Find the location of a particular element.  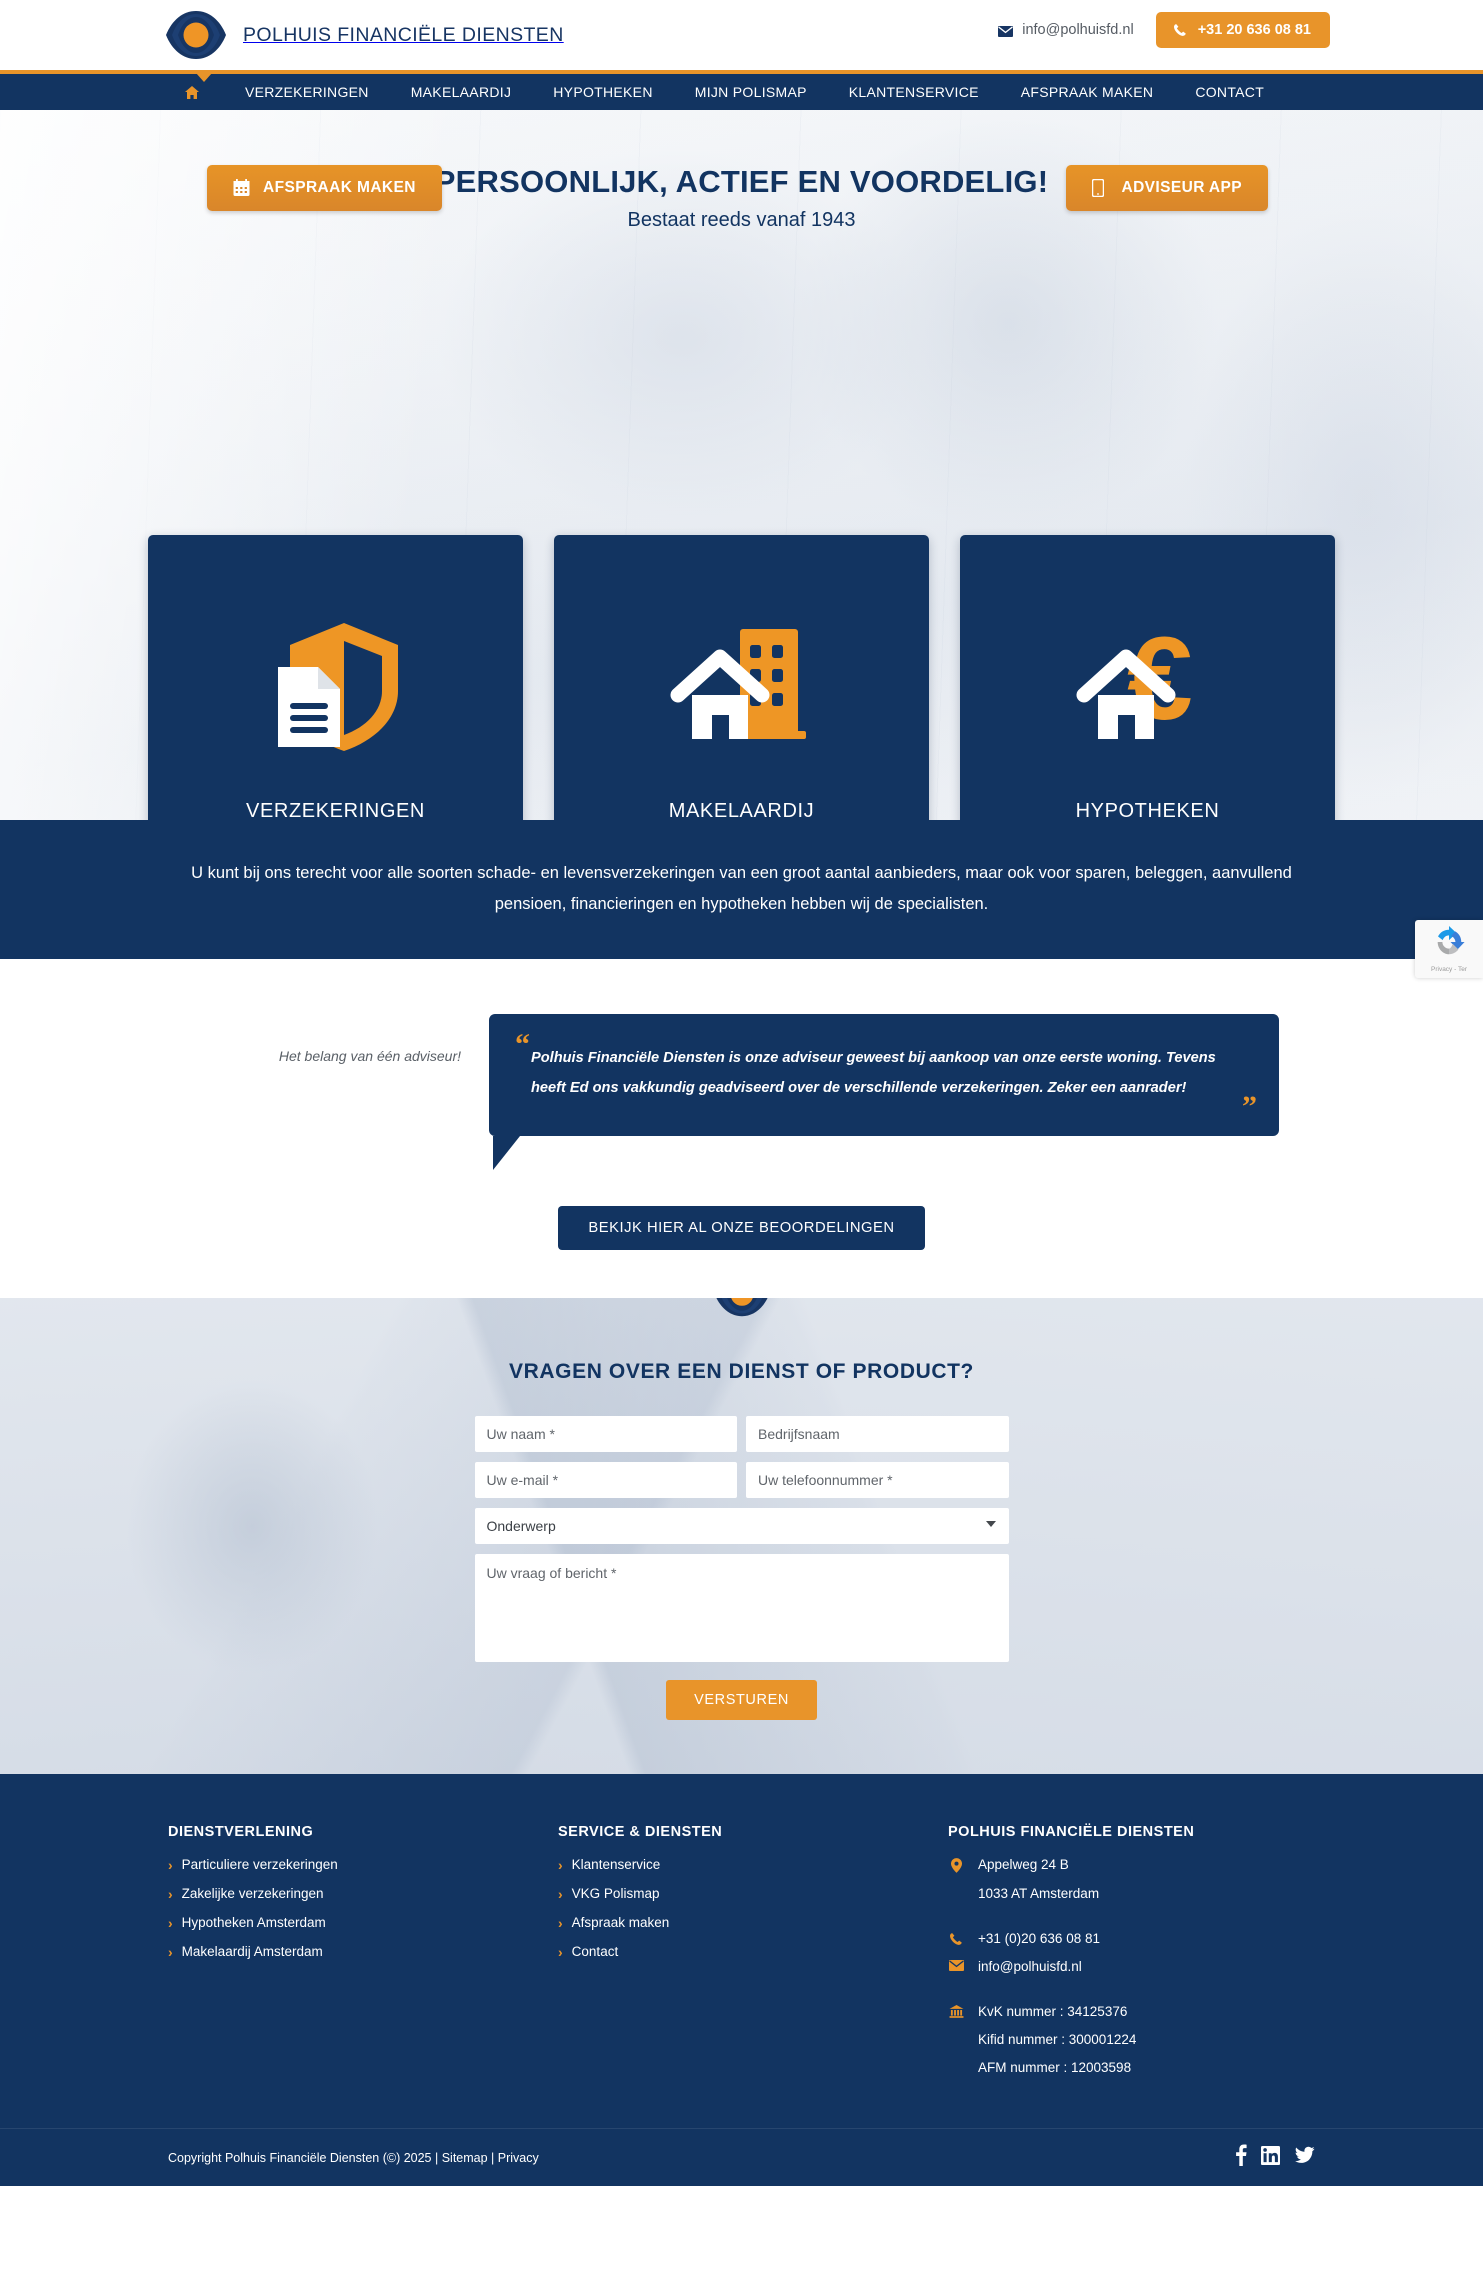

footer-link-particuliere-verzekeringen: › Particuliere verzekeringen is located at coordinates (363, 1864).